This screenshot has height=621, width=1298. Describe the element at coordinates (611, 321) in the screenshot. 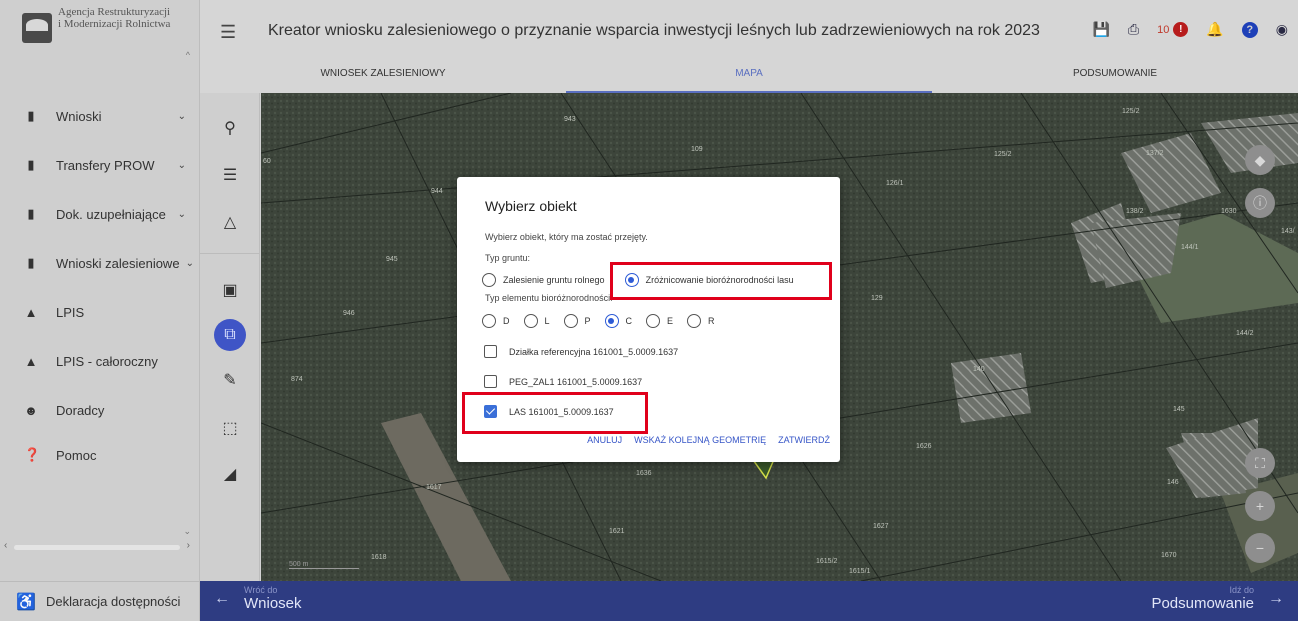

I see `radio-circle-checked` at that location.